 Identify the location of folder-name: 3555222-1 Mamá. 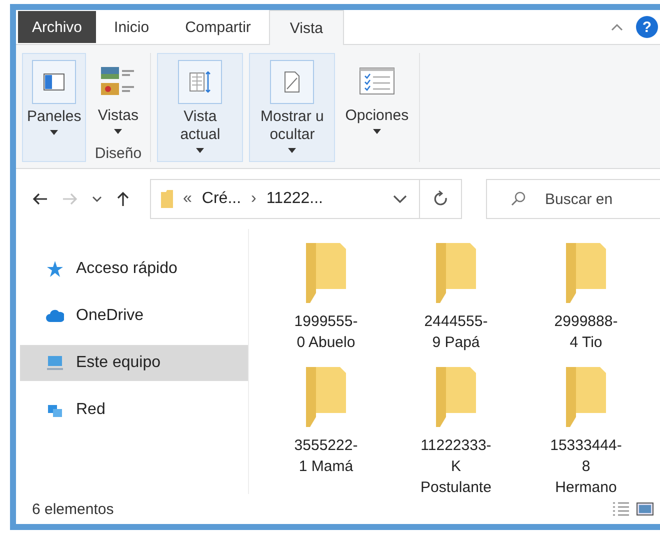
(326, 456).